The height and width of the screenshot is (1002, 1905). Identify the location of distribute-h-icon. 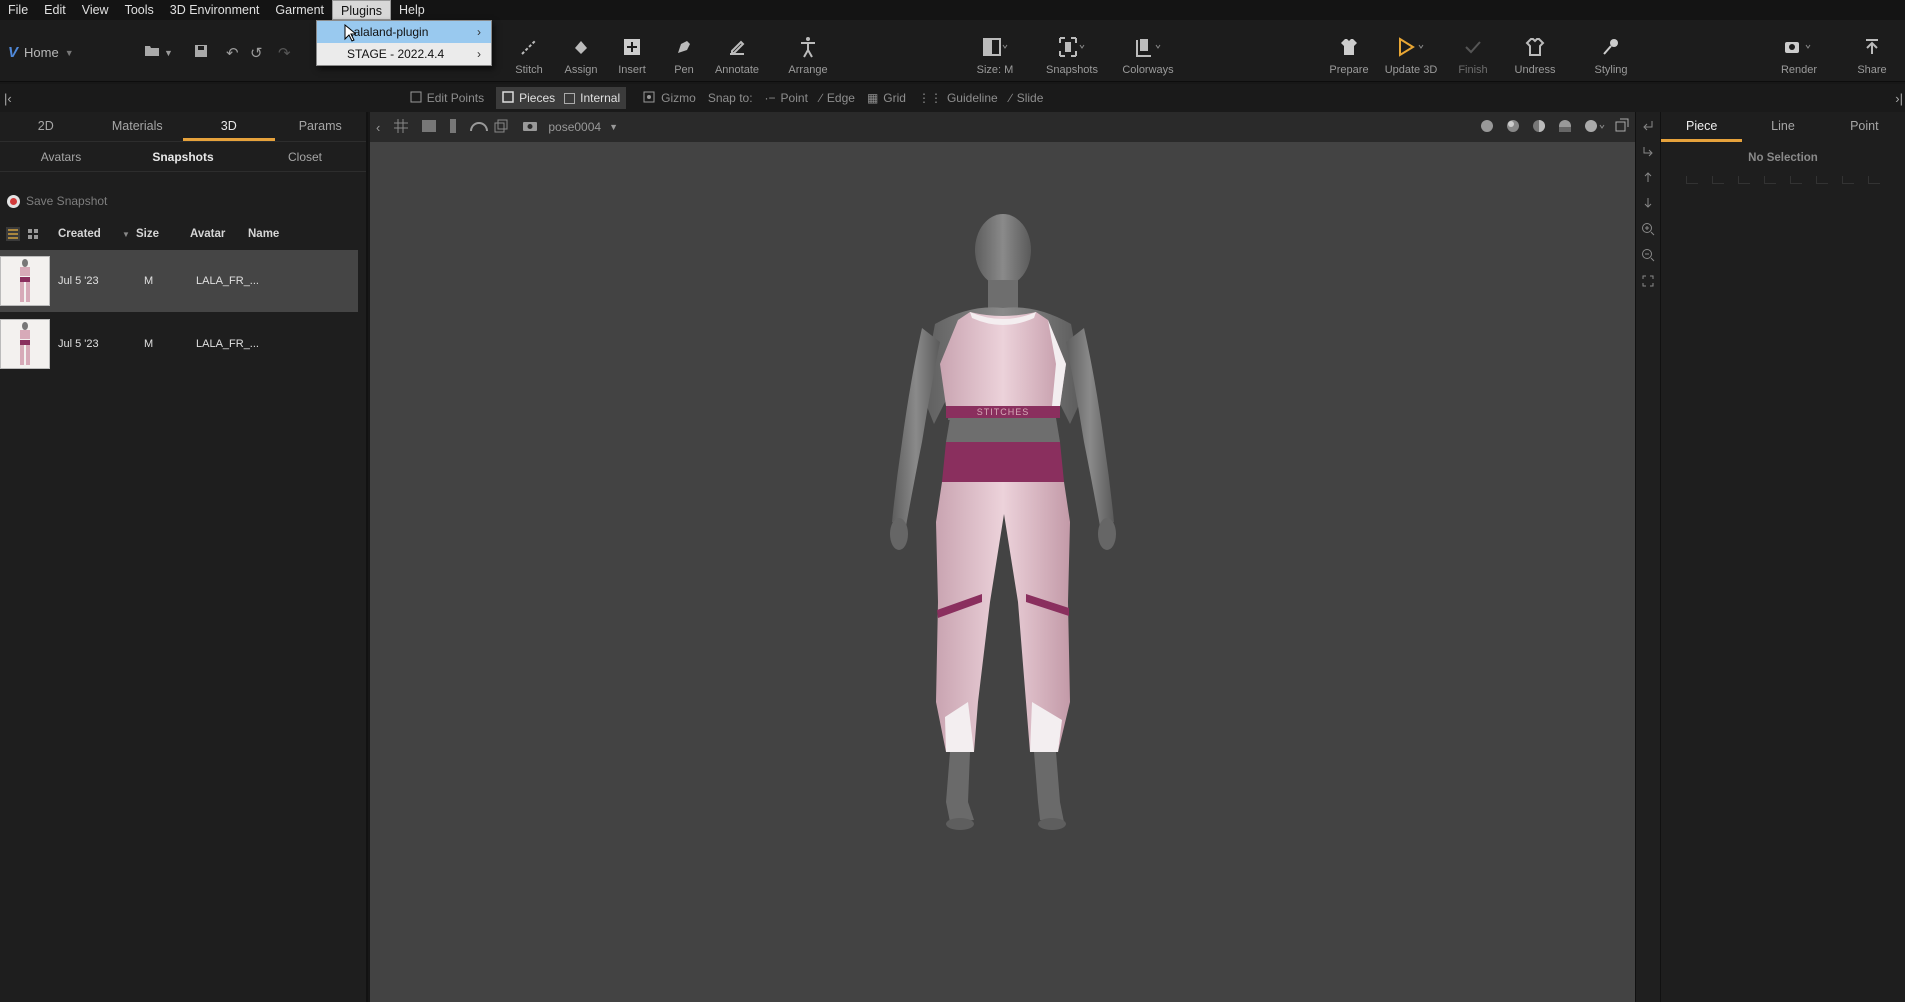
(1848, 180).